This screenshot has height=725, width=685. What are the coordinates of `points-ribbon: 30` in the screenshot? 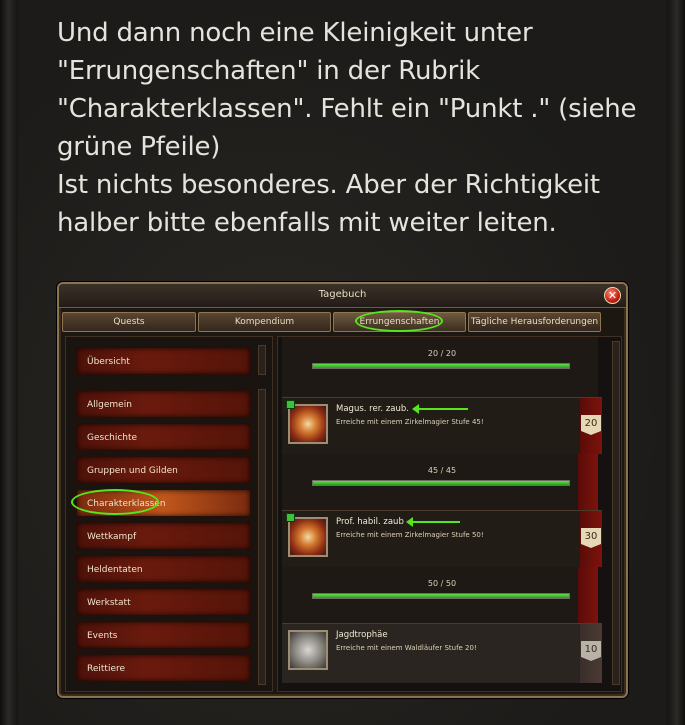 It's located at (591, 539).